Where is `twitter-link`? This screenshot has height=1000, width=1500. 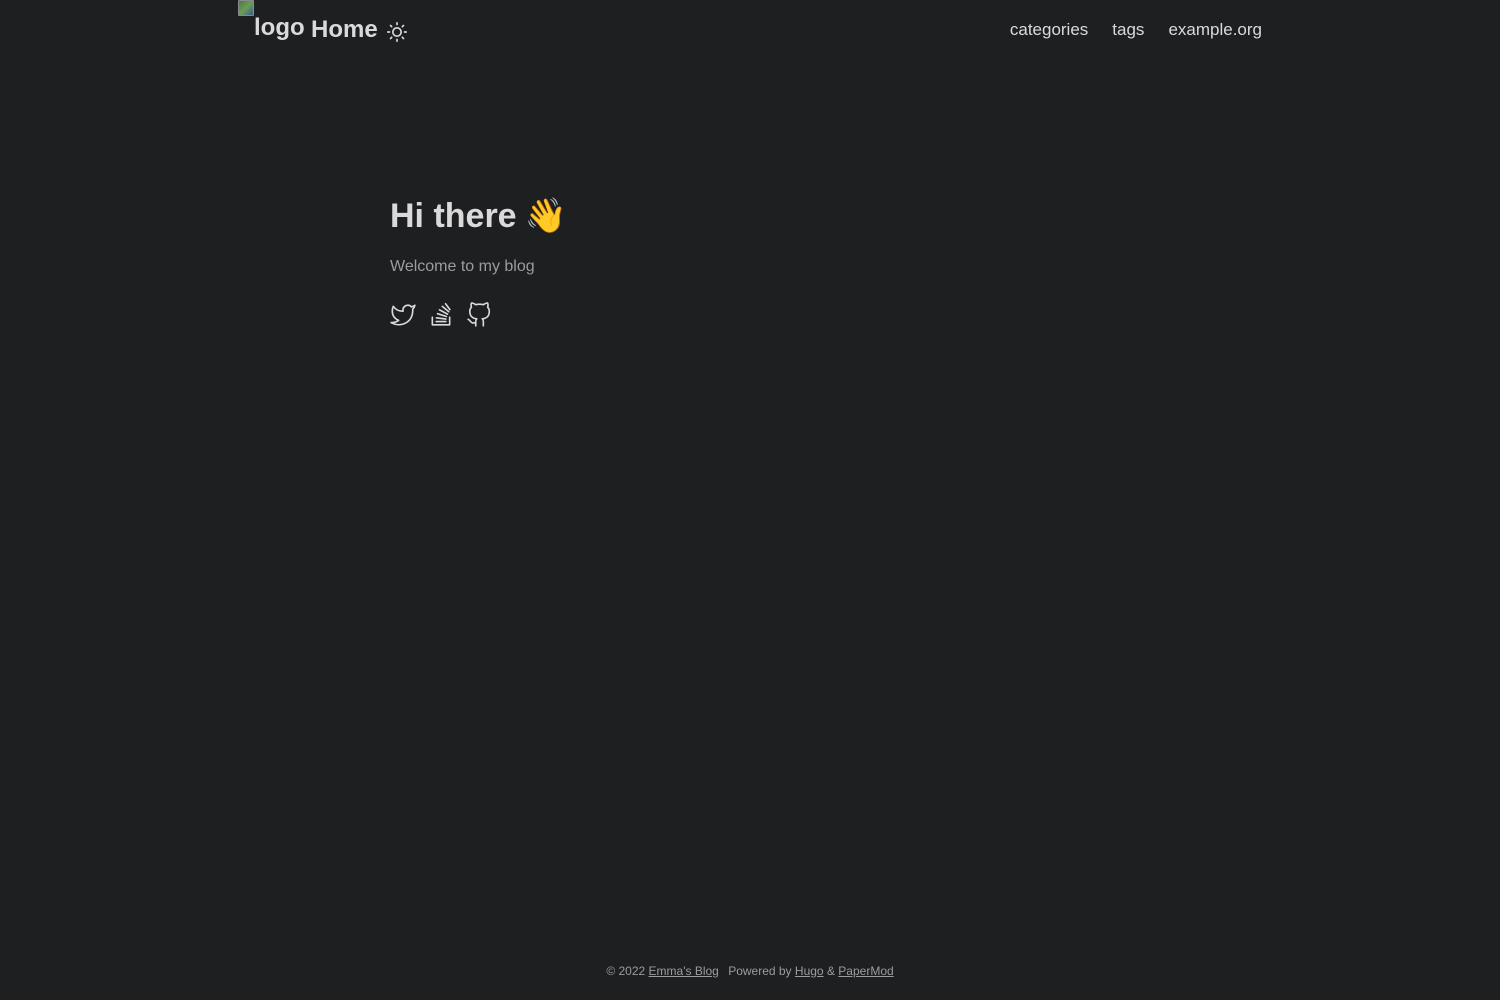 twitter-link is located at coordinates (403, 315).